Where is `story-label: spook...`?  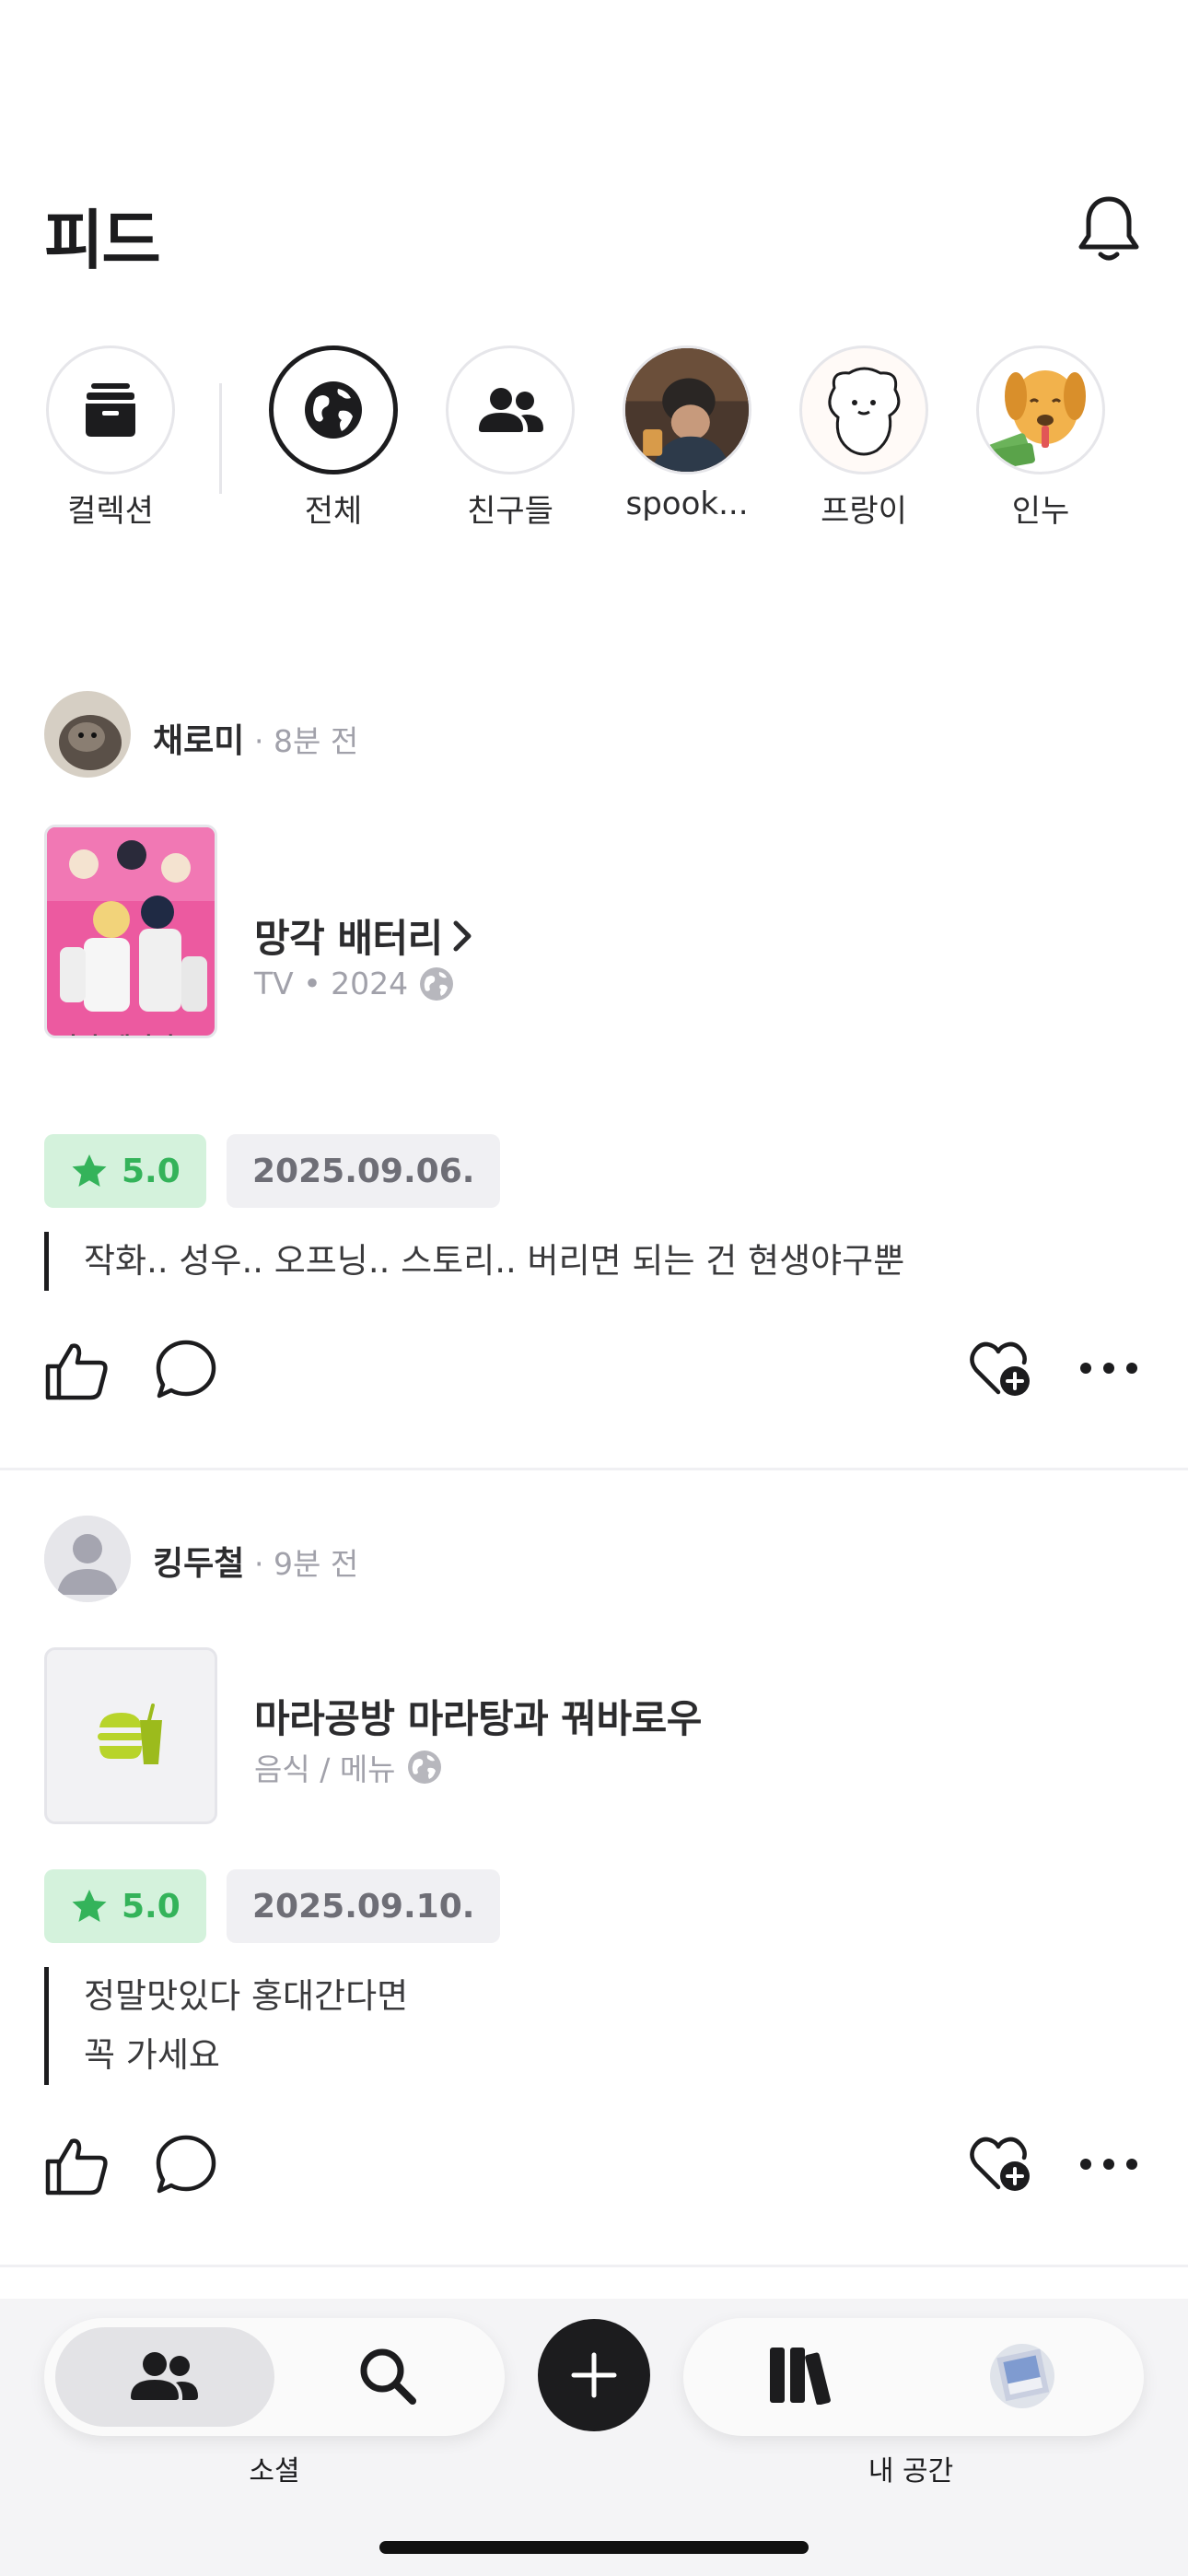
story-label: spook... is located at coordinates (687, 504).